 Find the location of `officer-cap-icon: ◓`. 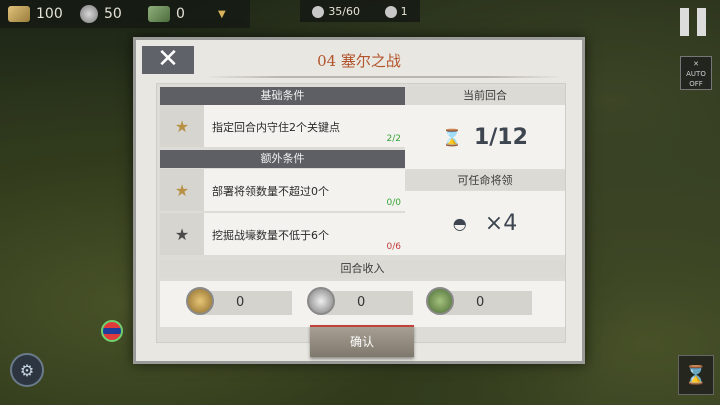

officer-cap-icon: ◓ is located at coordinates (459, 223).